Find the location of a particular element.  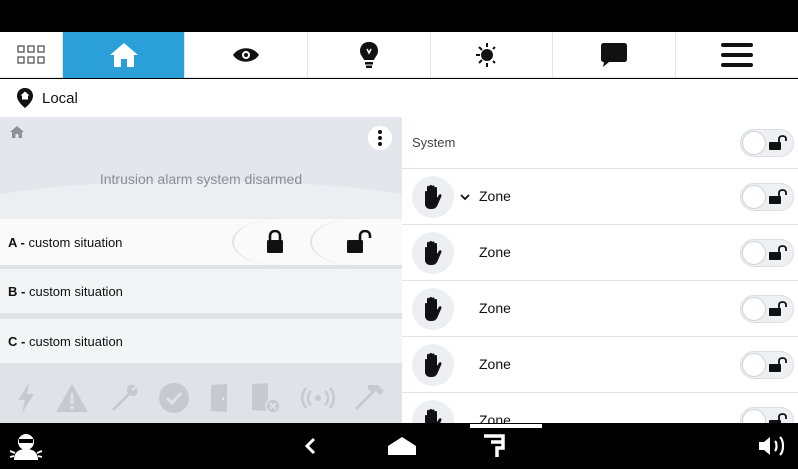

tab-view is located at coordinates (246, 55).